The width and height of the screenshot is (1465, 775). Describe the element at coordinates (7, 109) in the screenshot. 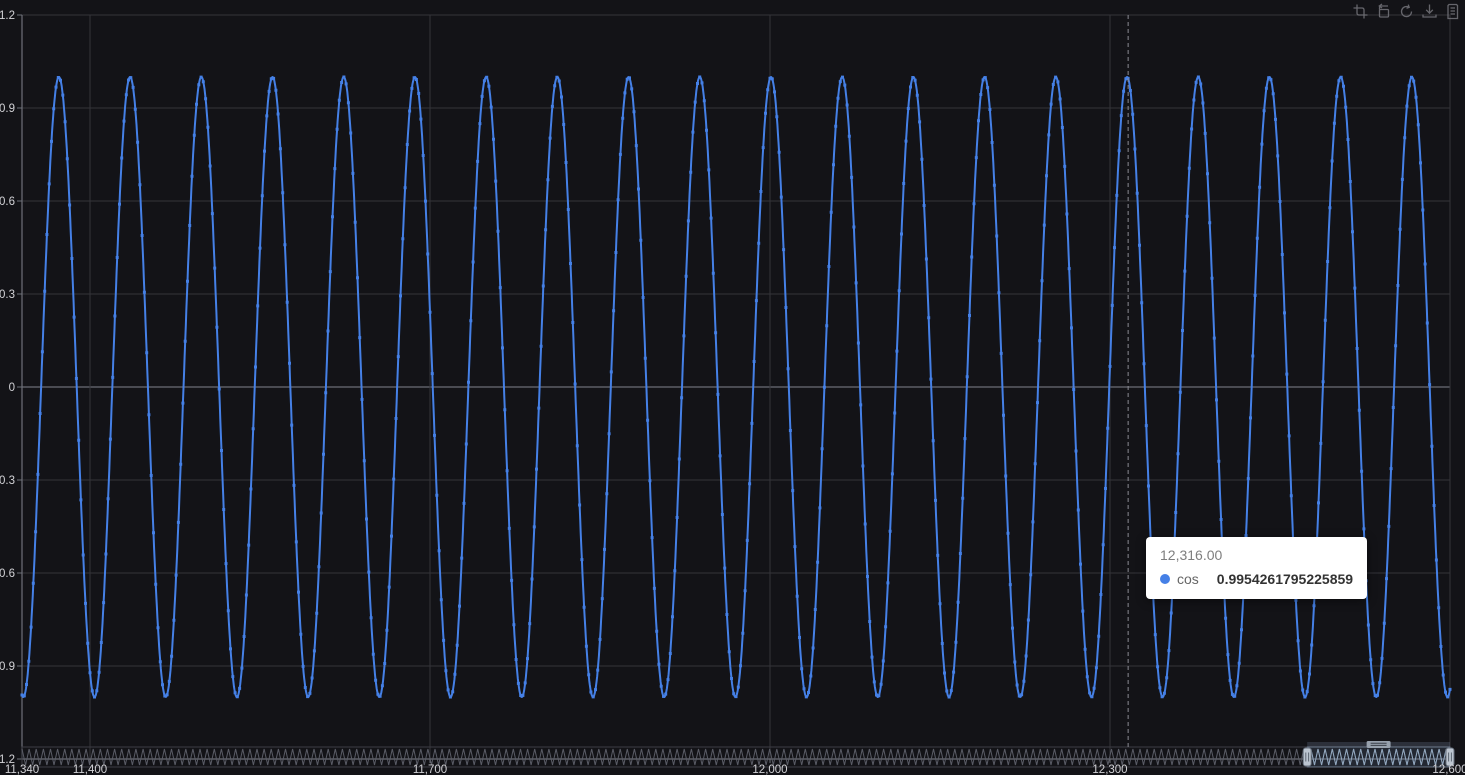

I see `y-axis-label: 0.9` at that location.